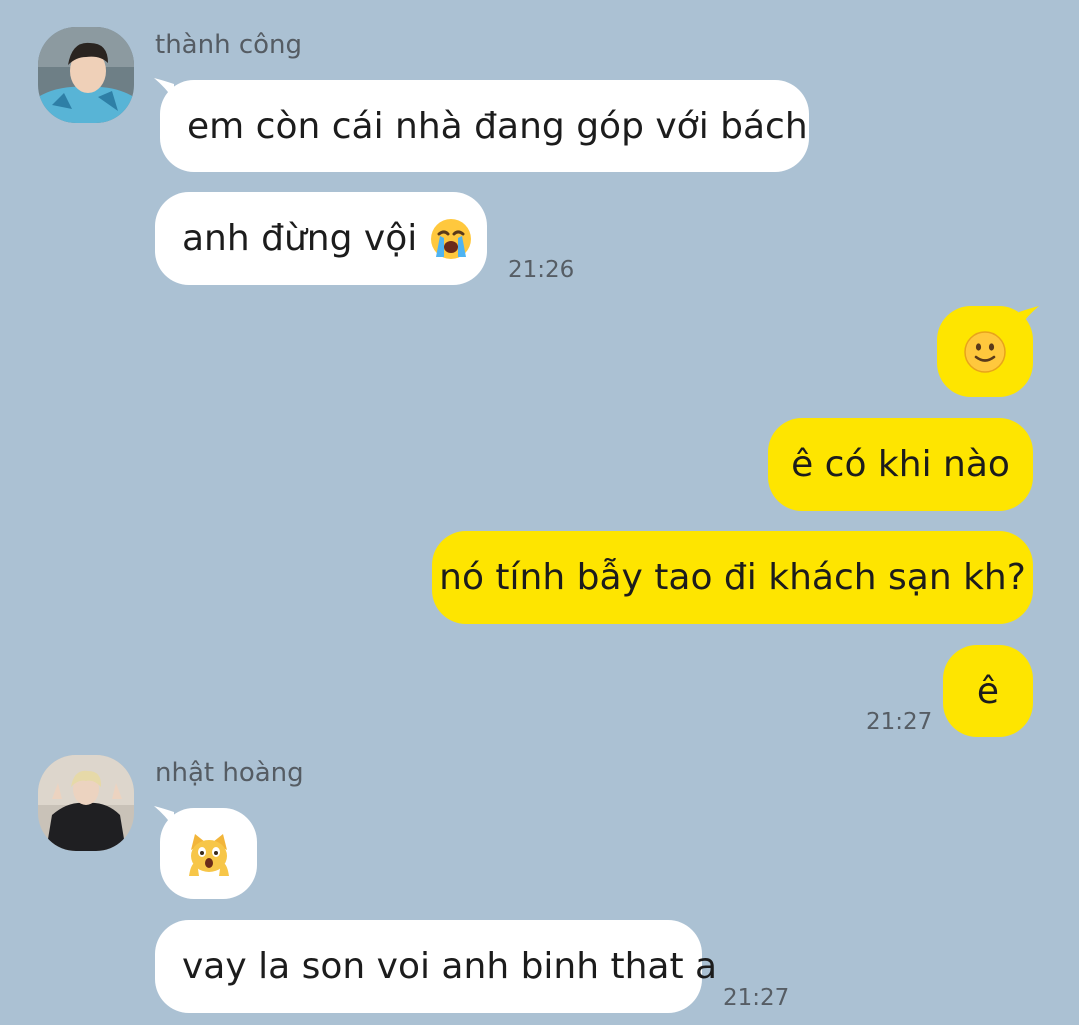 The width and height of the screenshot is (1079, 1025). I want to click on loudly-crying-face-emoji, so click(451, 239).